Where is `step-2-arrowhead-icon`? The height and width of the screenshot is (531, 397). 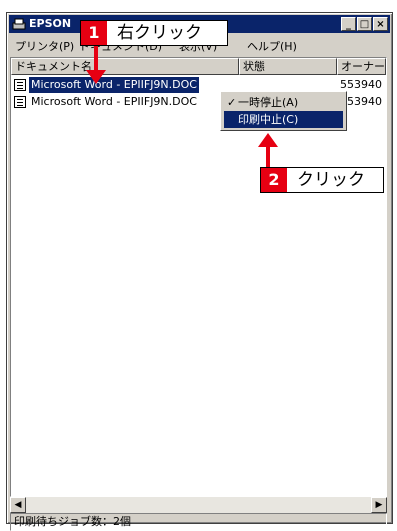 step-2-arrowhead-icon is located at coordinates (268, 140).